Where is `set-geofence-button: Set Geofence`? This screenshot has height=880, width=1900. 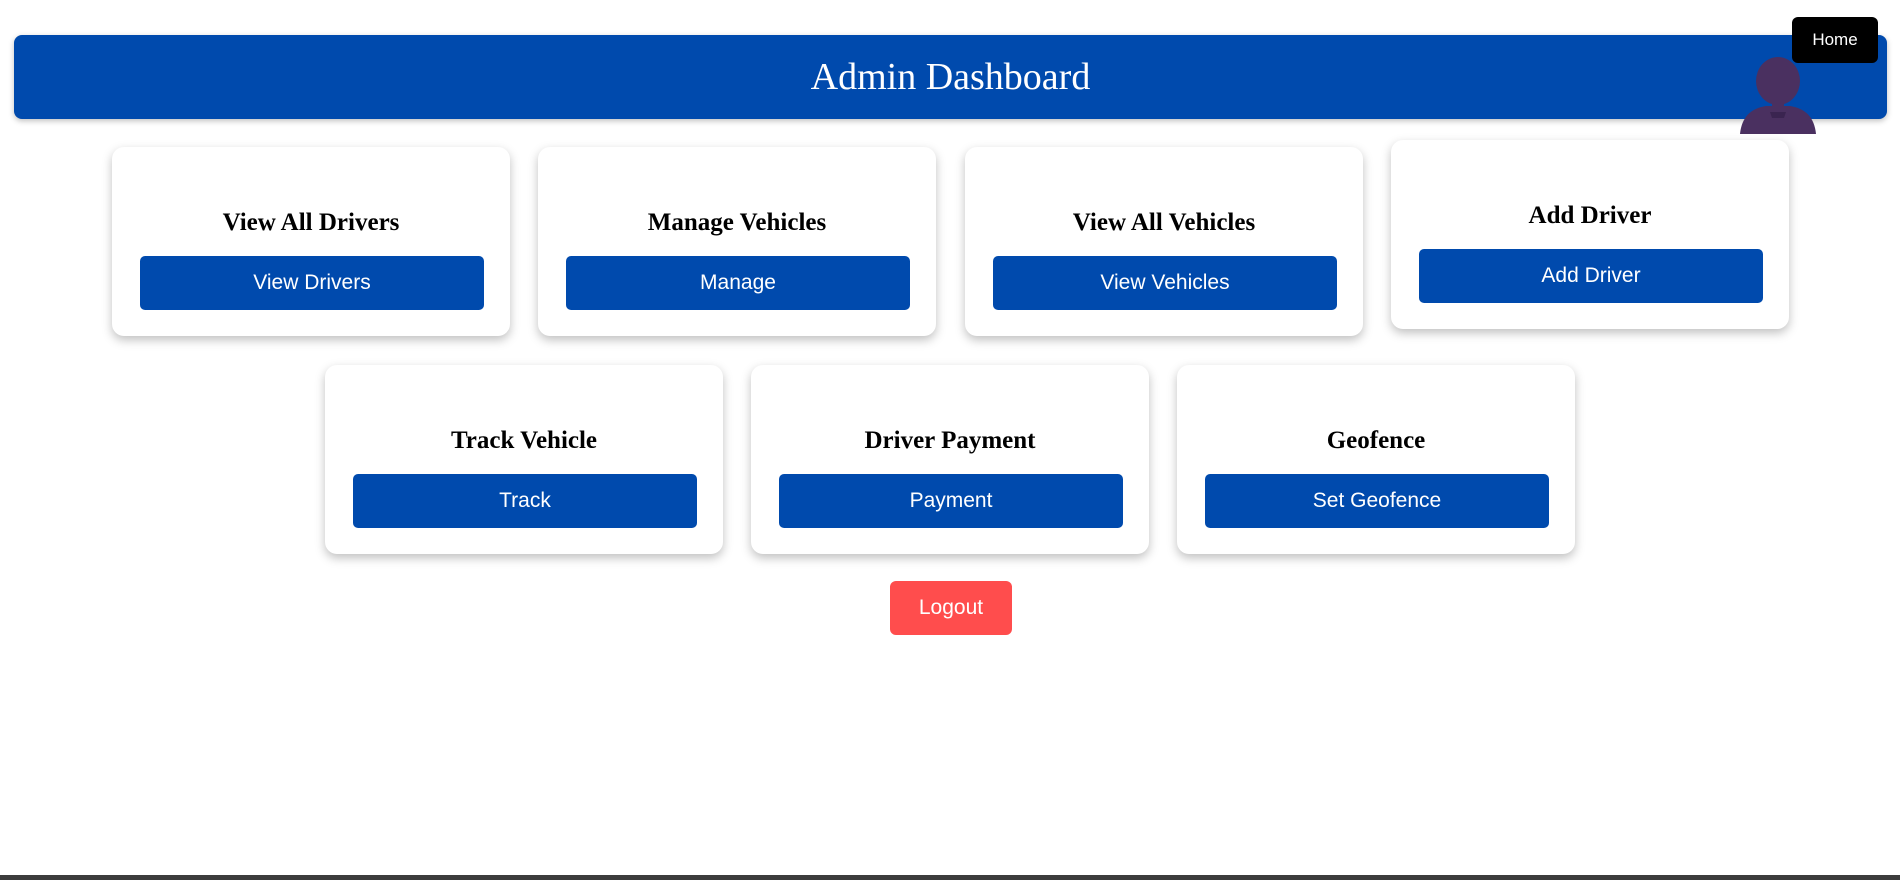
set-geofence-button: Set Geofence is located at coordinates (1377, 501).